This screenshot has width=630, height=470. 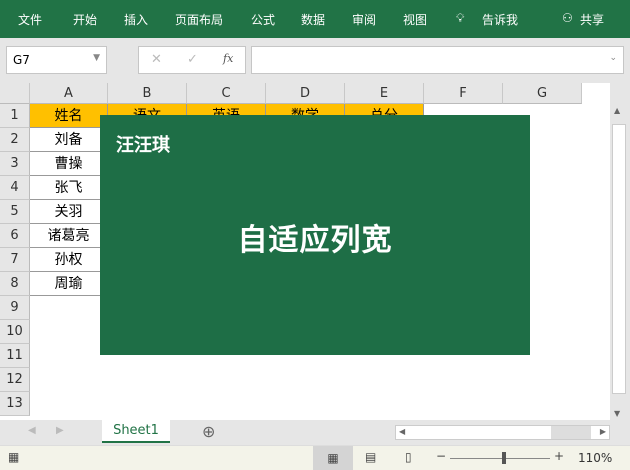 I want to click on row-header-13: 13, so click(x=15, y=404).